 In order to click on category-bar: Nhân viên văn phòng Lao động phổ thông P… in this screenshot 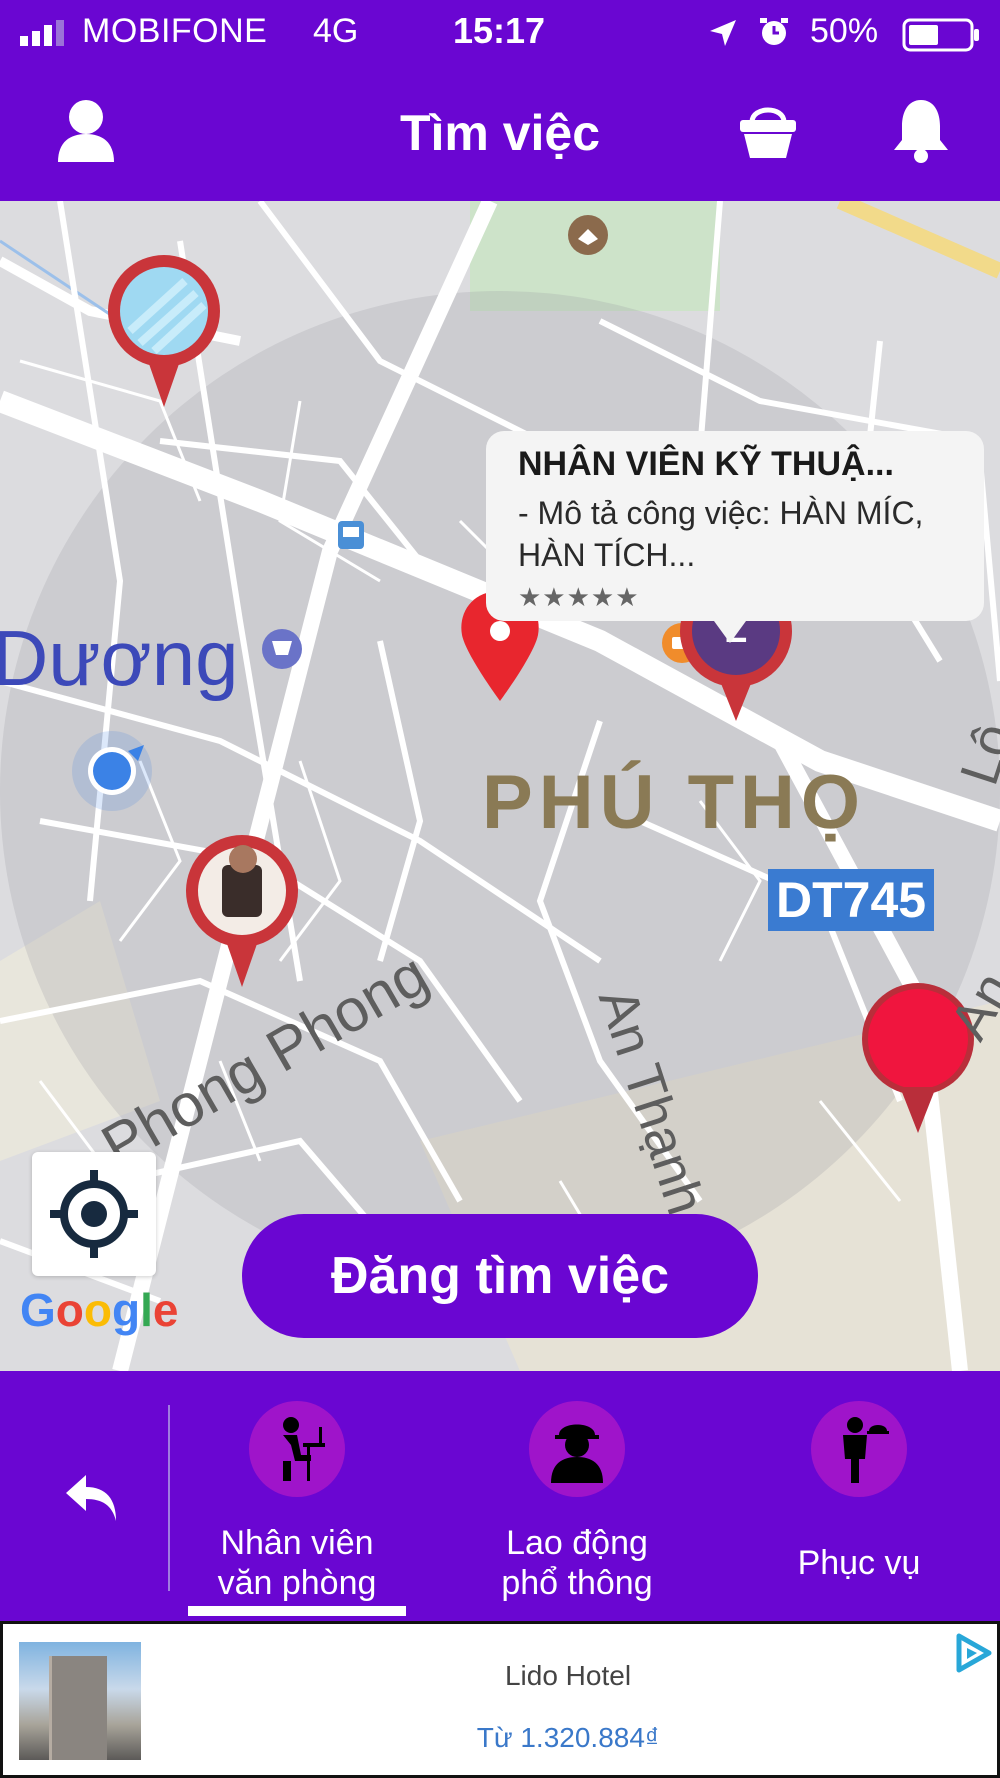, I will do `click(500, 1496)`.